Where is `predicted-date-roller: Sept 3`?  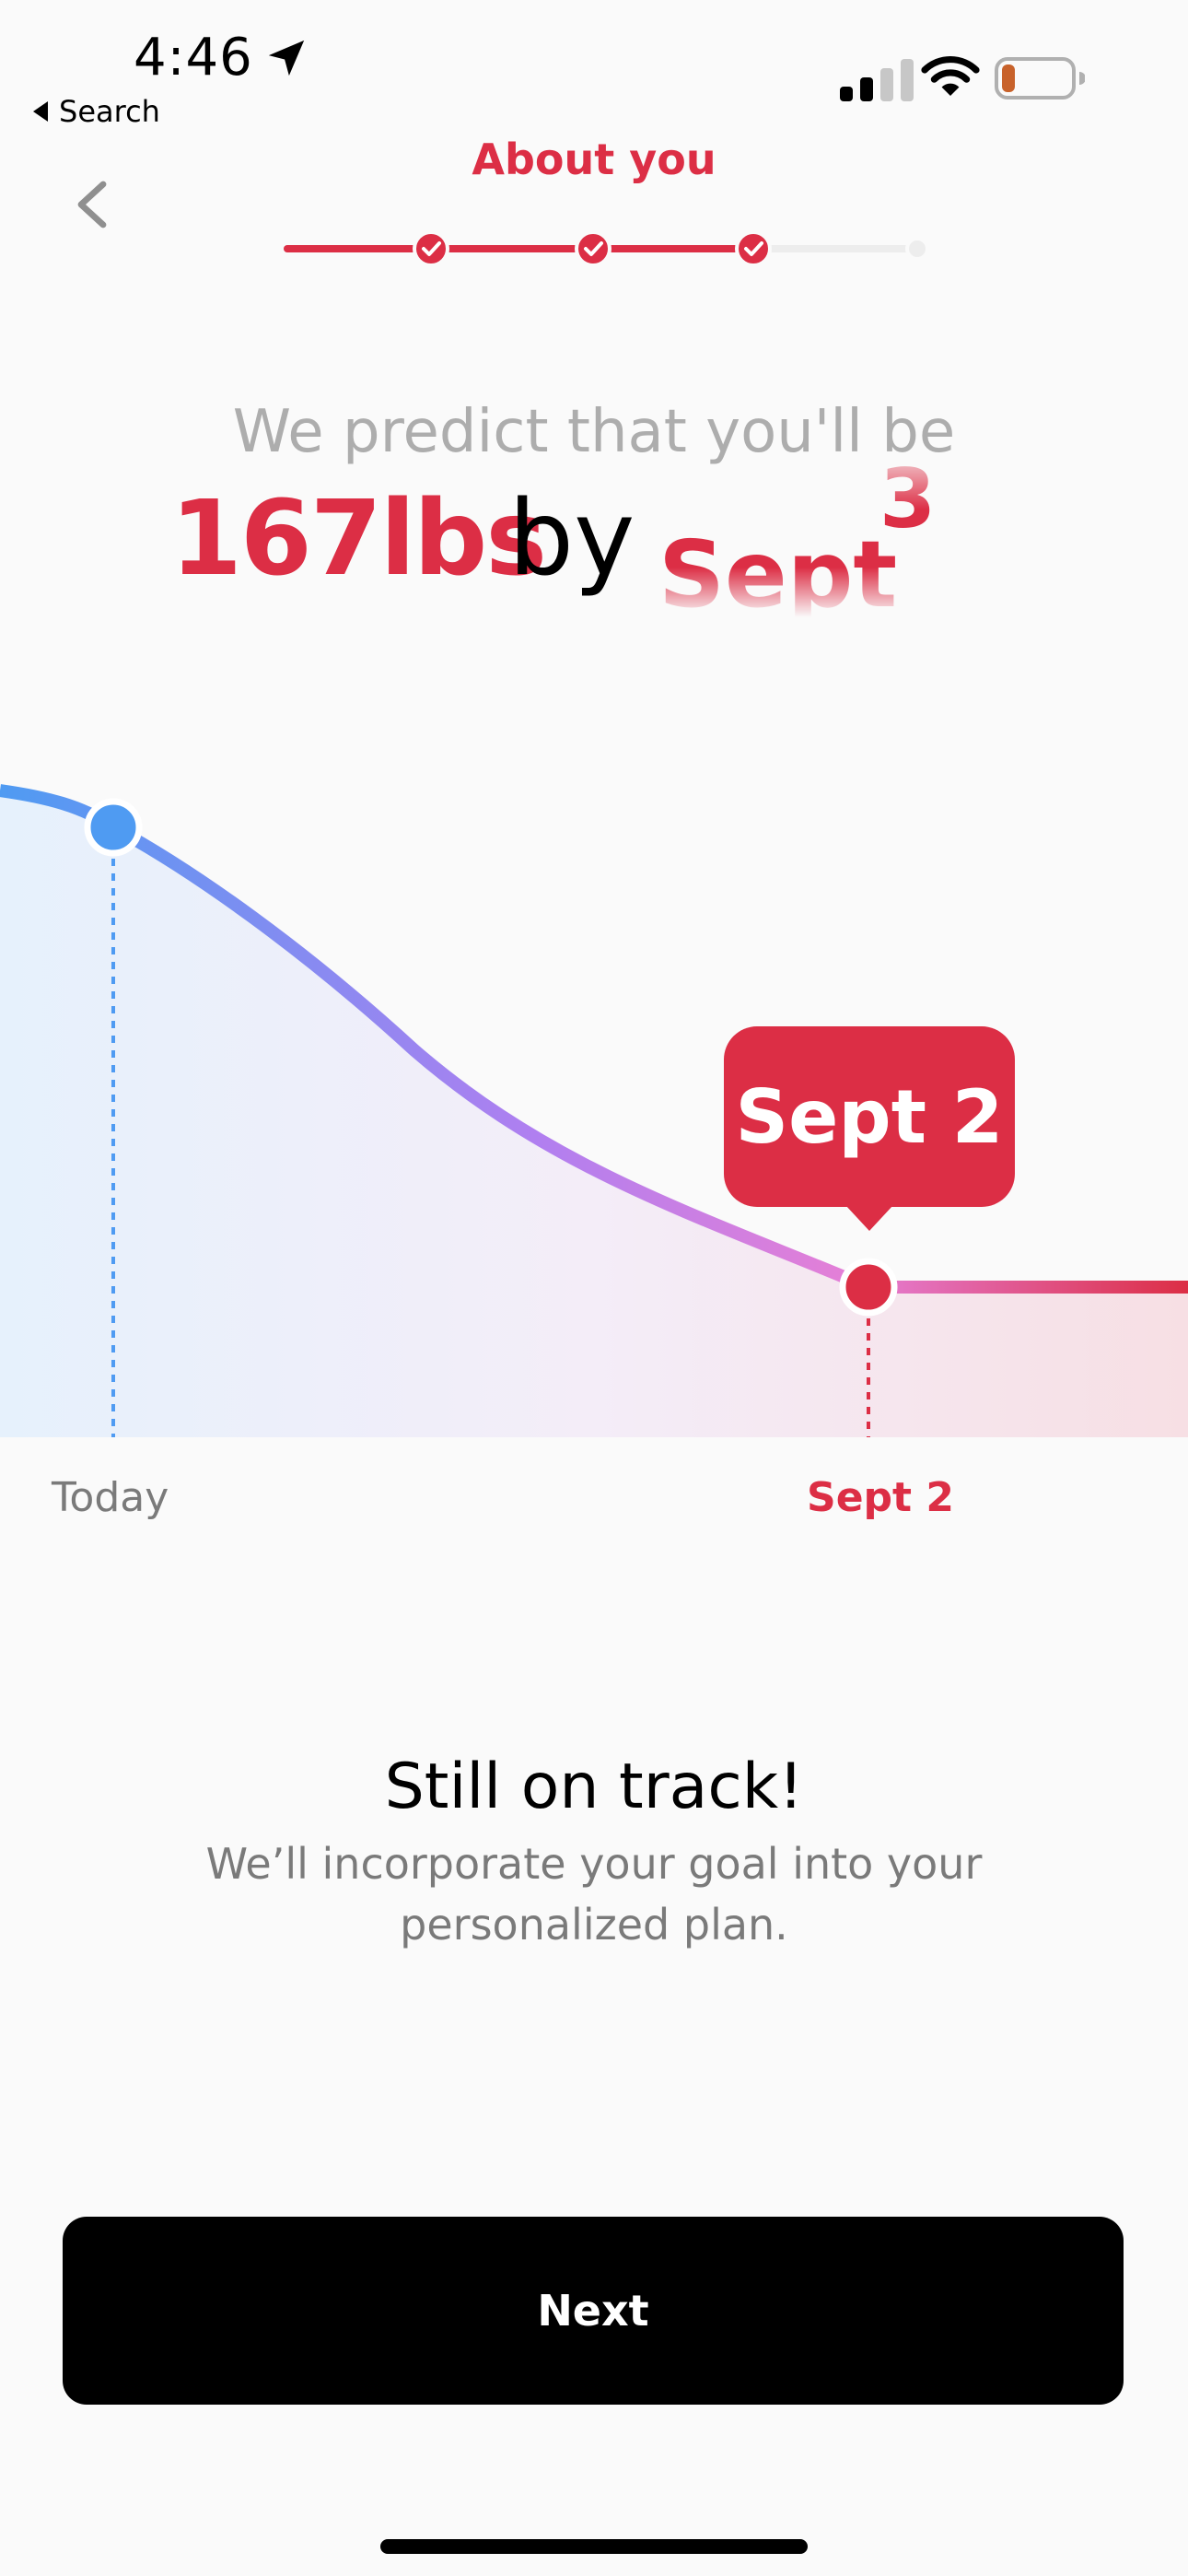
predicted-date-roller: Sept 3 is located at coordinates (801, 534).